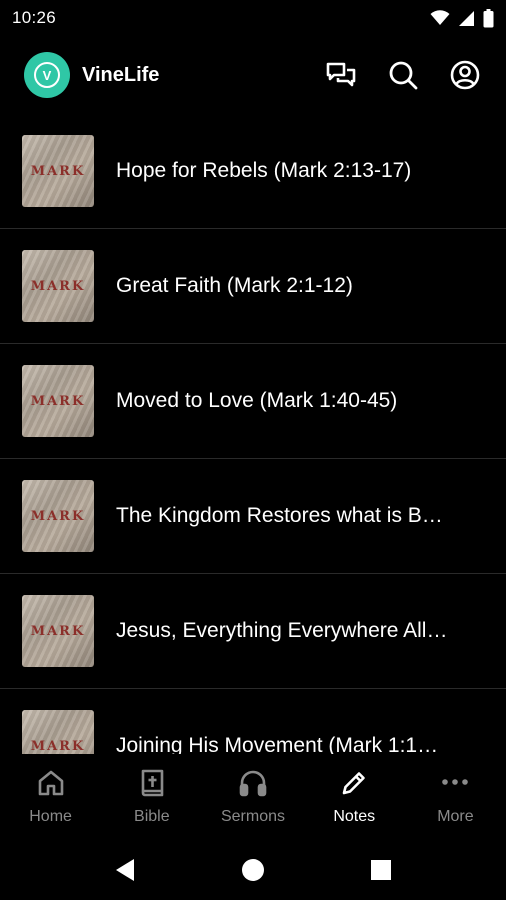  I want to click on home-icon, so click(51, 783).